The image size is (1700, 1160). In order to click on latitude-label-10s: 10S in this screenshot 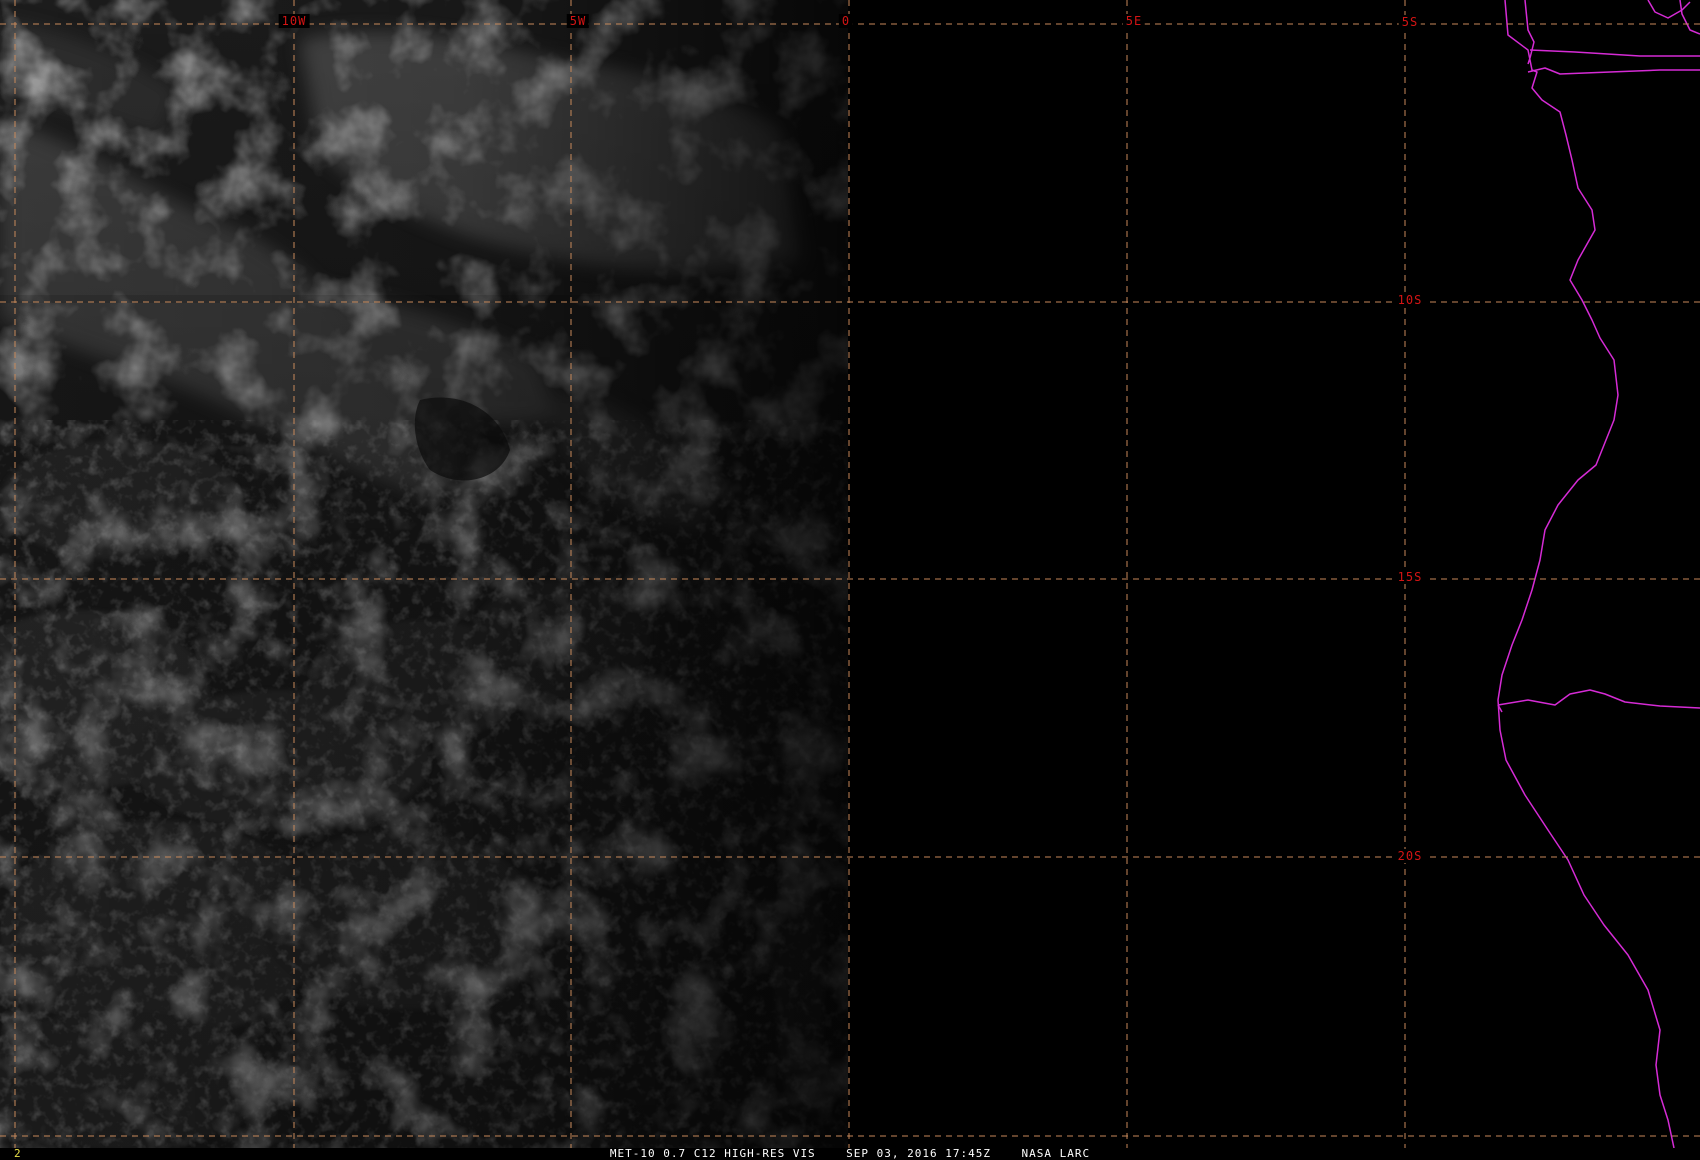, I will do `click(1410, 300)`.